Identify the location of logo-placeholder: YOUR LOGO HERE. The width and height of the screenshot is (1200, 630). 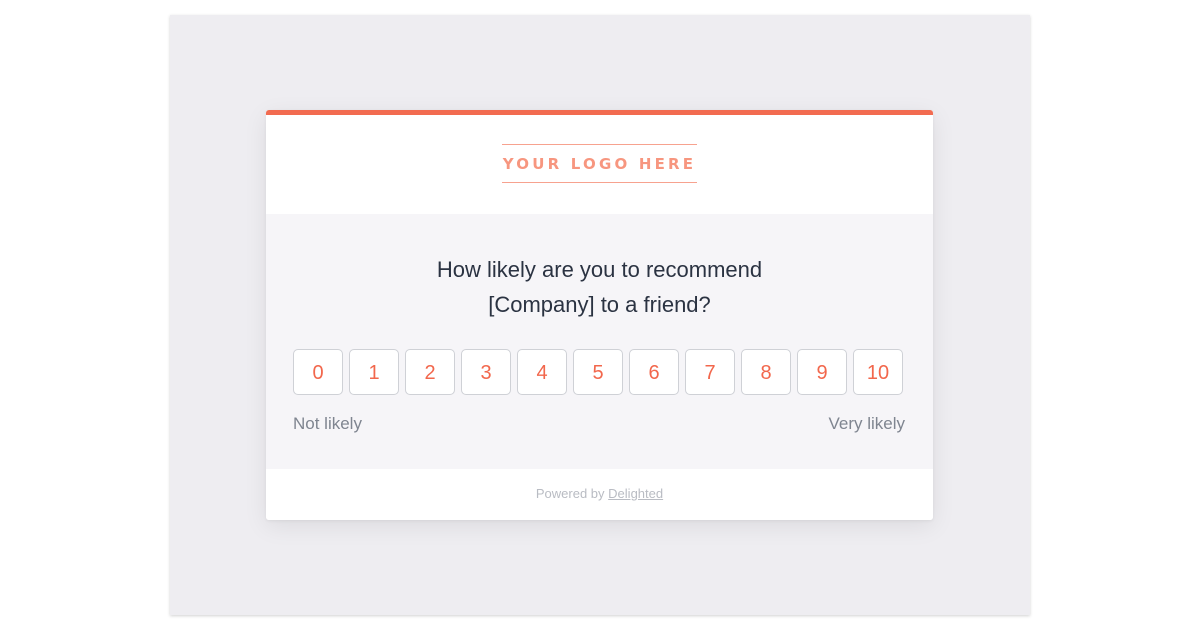
(599, 163).